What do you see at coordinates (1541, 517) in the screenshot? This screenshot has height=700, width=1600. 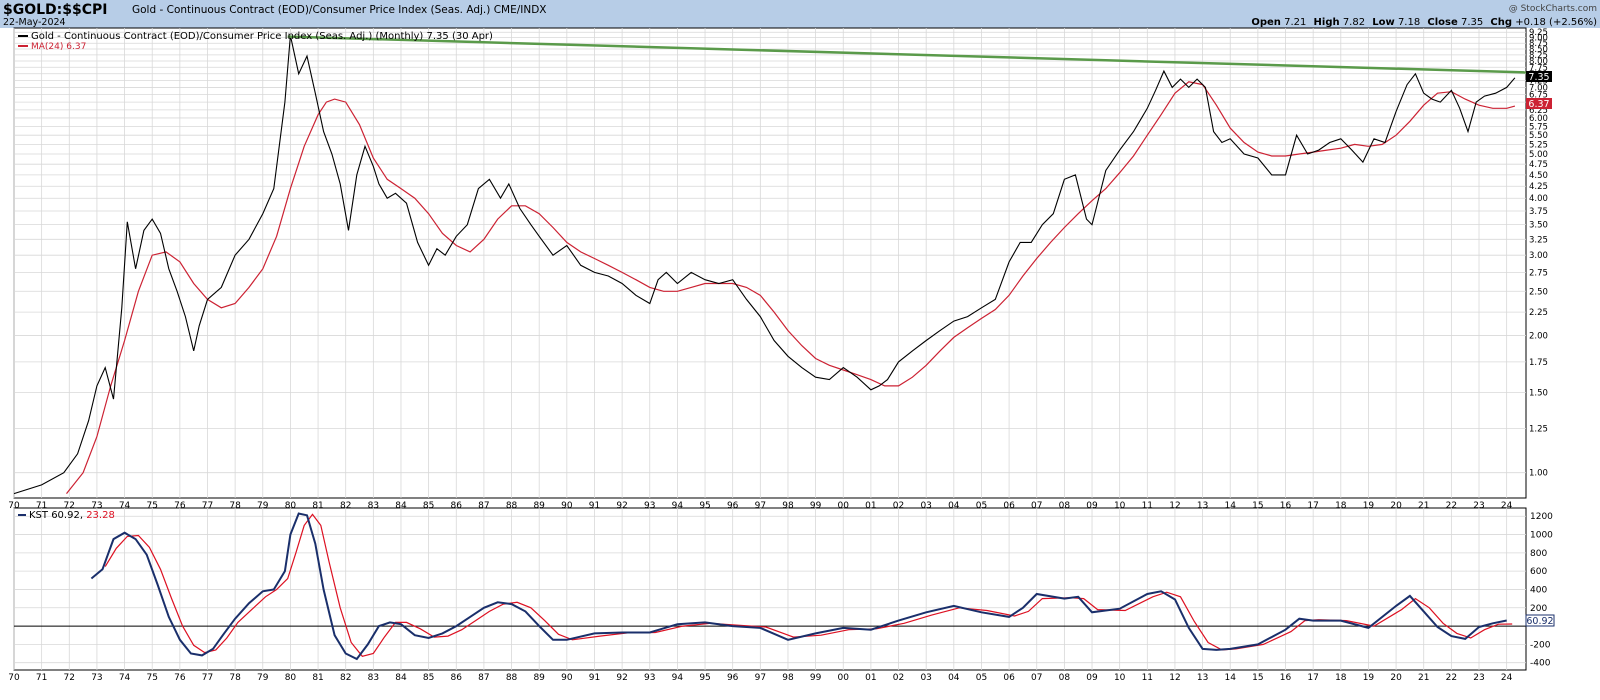 I see `kst-y-tick-label: 1200` at bounding box center [1541, 517].